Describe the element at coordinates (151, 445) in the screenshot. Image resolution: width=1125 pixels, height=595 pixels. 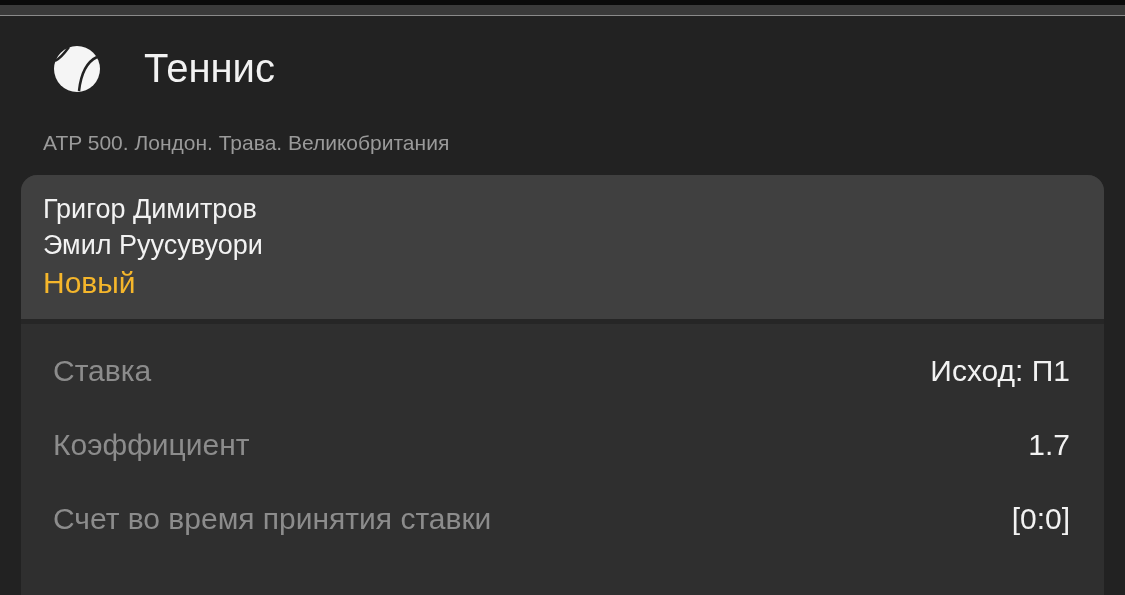
I see `detail-label: Коэффициент` at that location.